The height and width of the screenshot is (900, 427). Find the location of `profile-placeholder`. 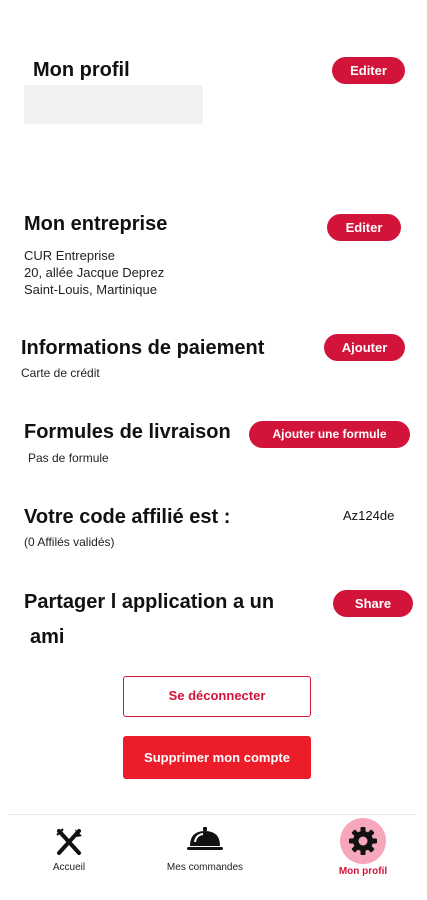

profile-placeholder is located at coordinates (113, 104).